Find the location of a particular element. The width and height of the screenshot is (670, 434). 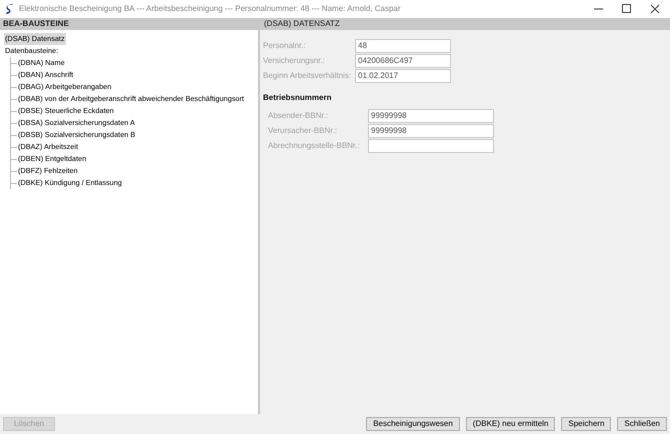

maximize-icon is located at coordinates (627, 9).